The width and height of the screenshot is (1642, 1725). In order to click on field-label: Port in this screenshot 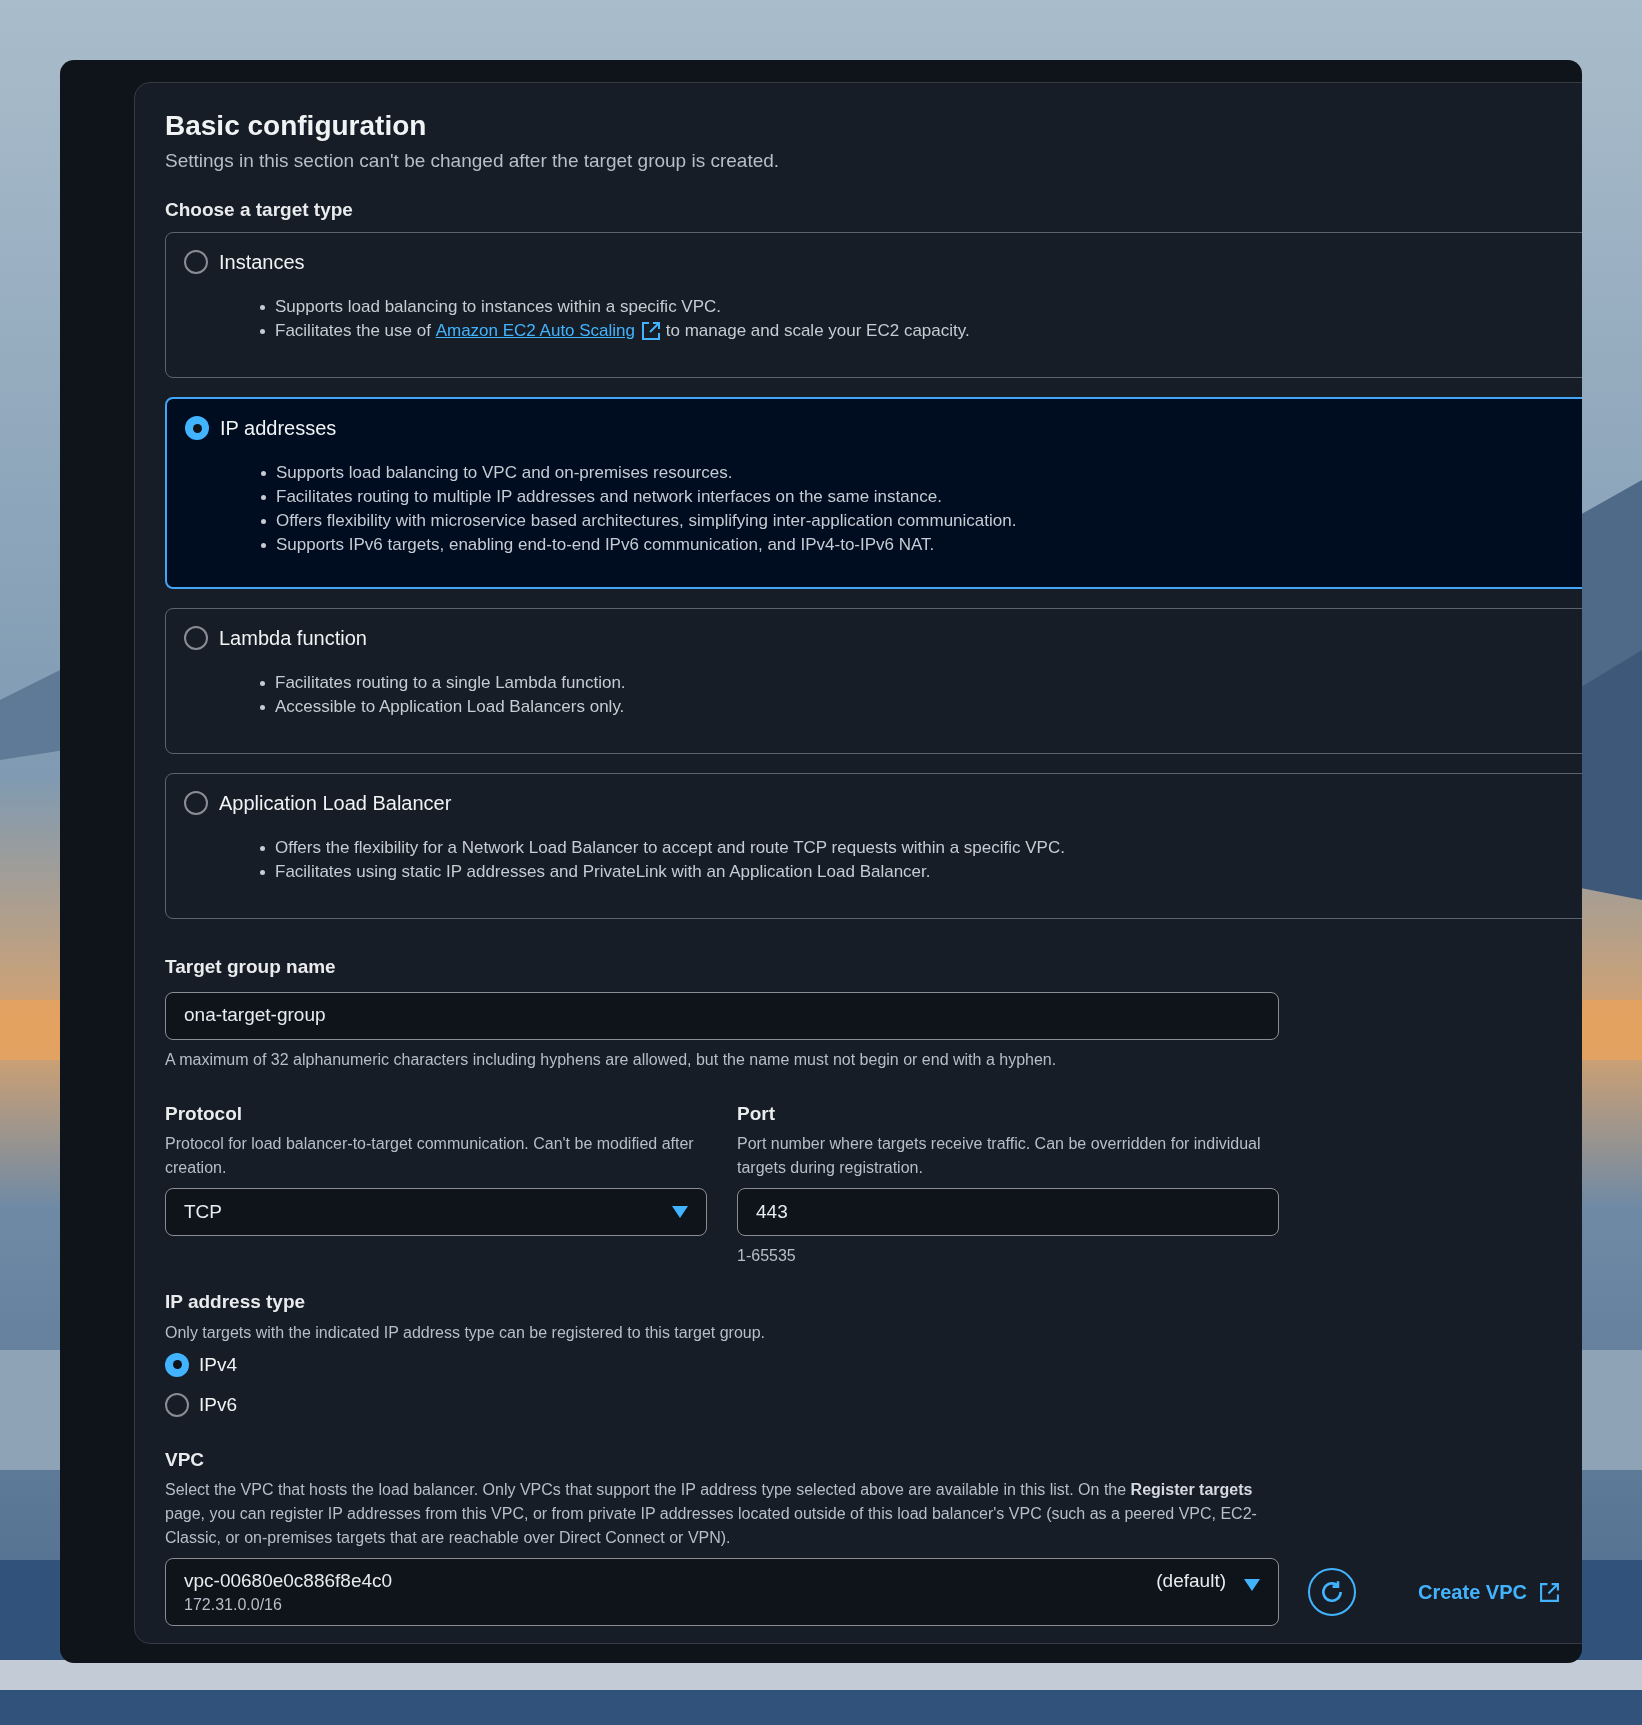, I will do `click(756, 1113)`.